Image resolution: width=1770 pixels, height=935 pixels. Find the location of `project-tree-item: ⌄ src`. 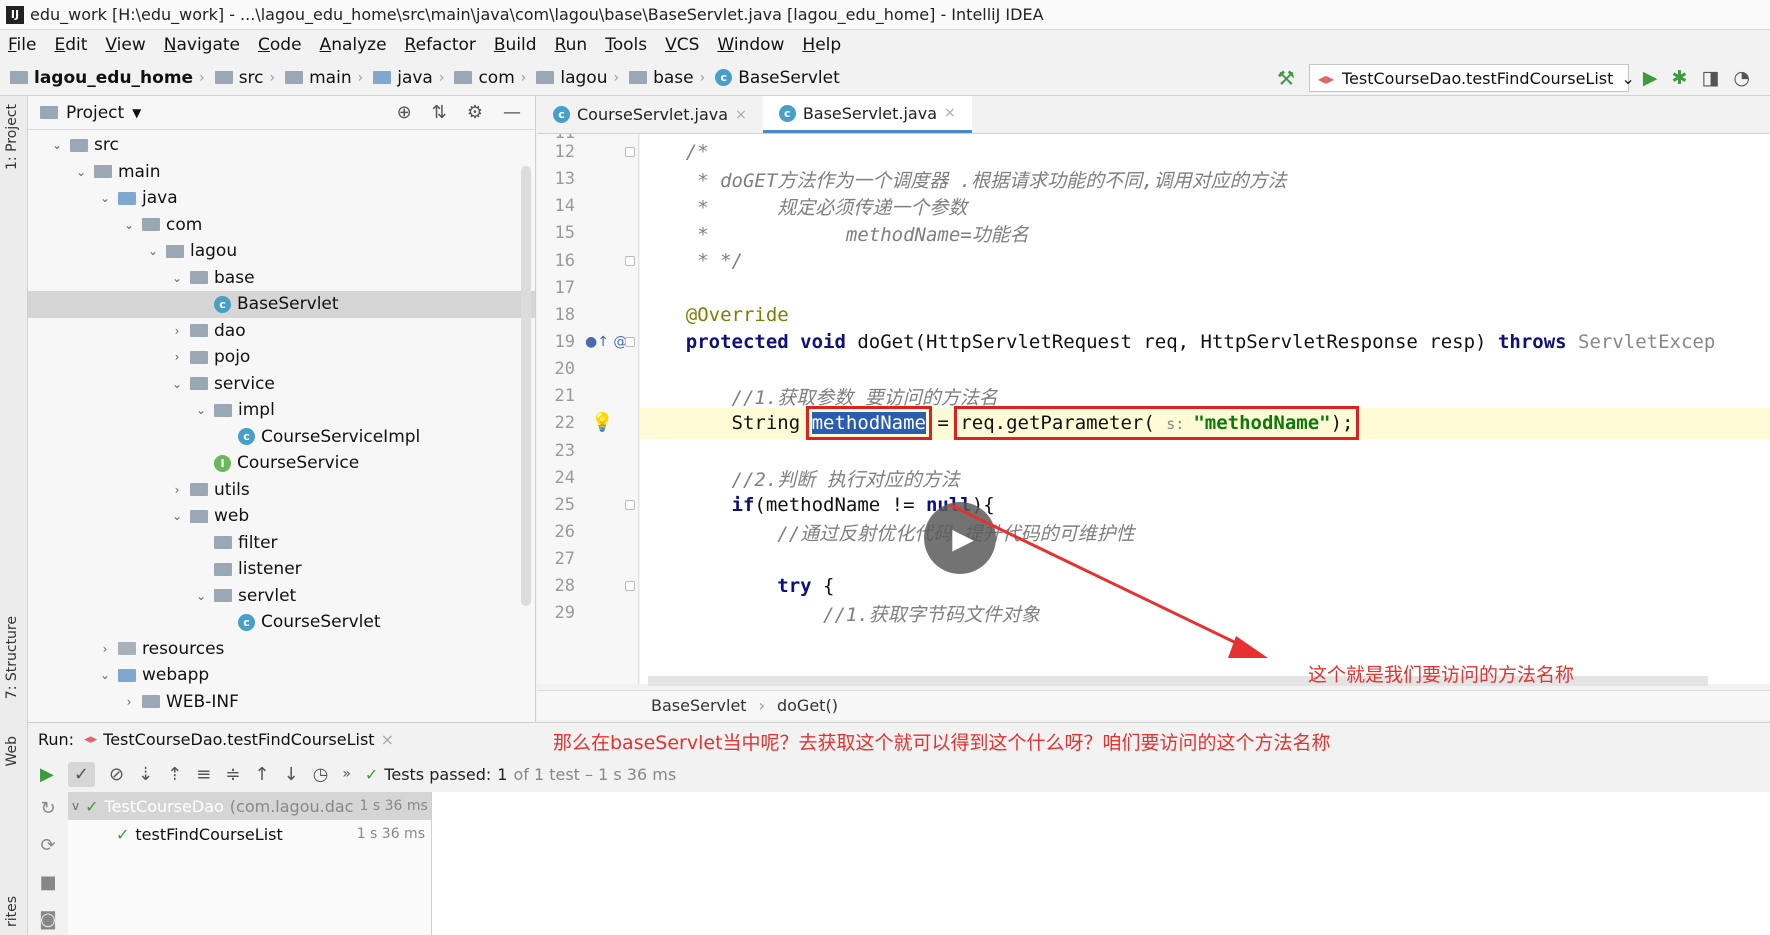

project-tree-item: ⌄ src is located at coordinates (281, 145).